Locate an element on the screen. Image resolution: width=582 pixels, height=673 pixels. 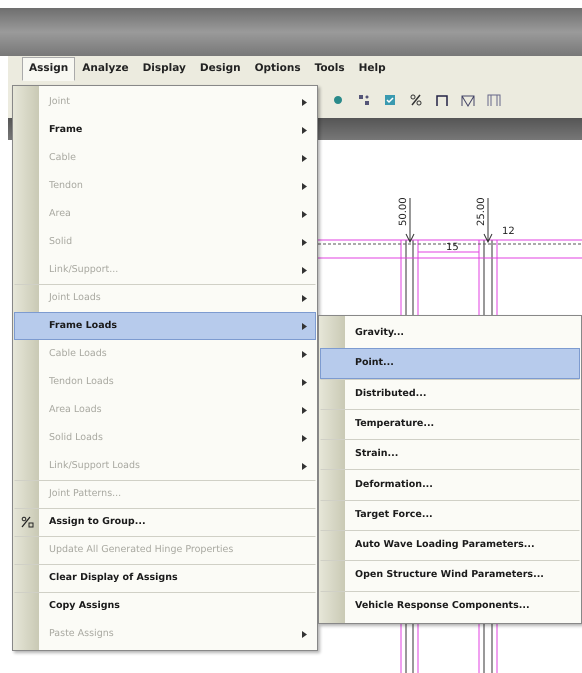
checkbox-icon is located at coordinates (390, 100).